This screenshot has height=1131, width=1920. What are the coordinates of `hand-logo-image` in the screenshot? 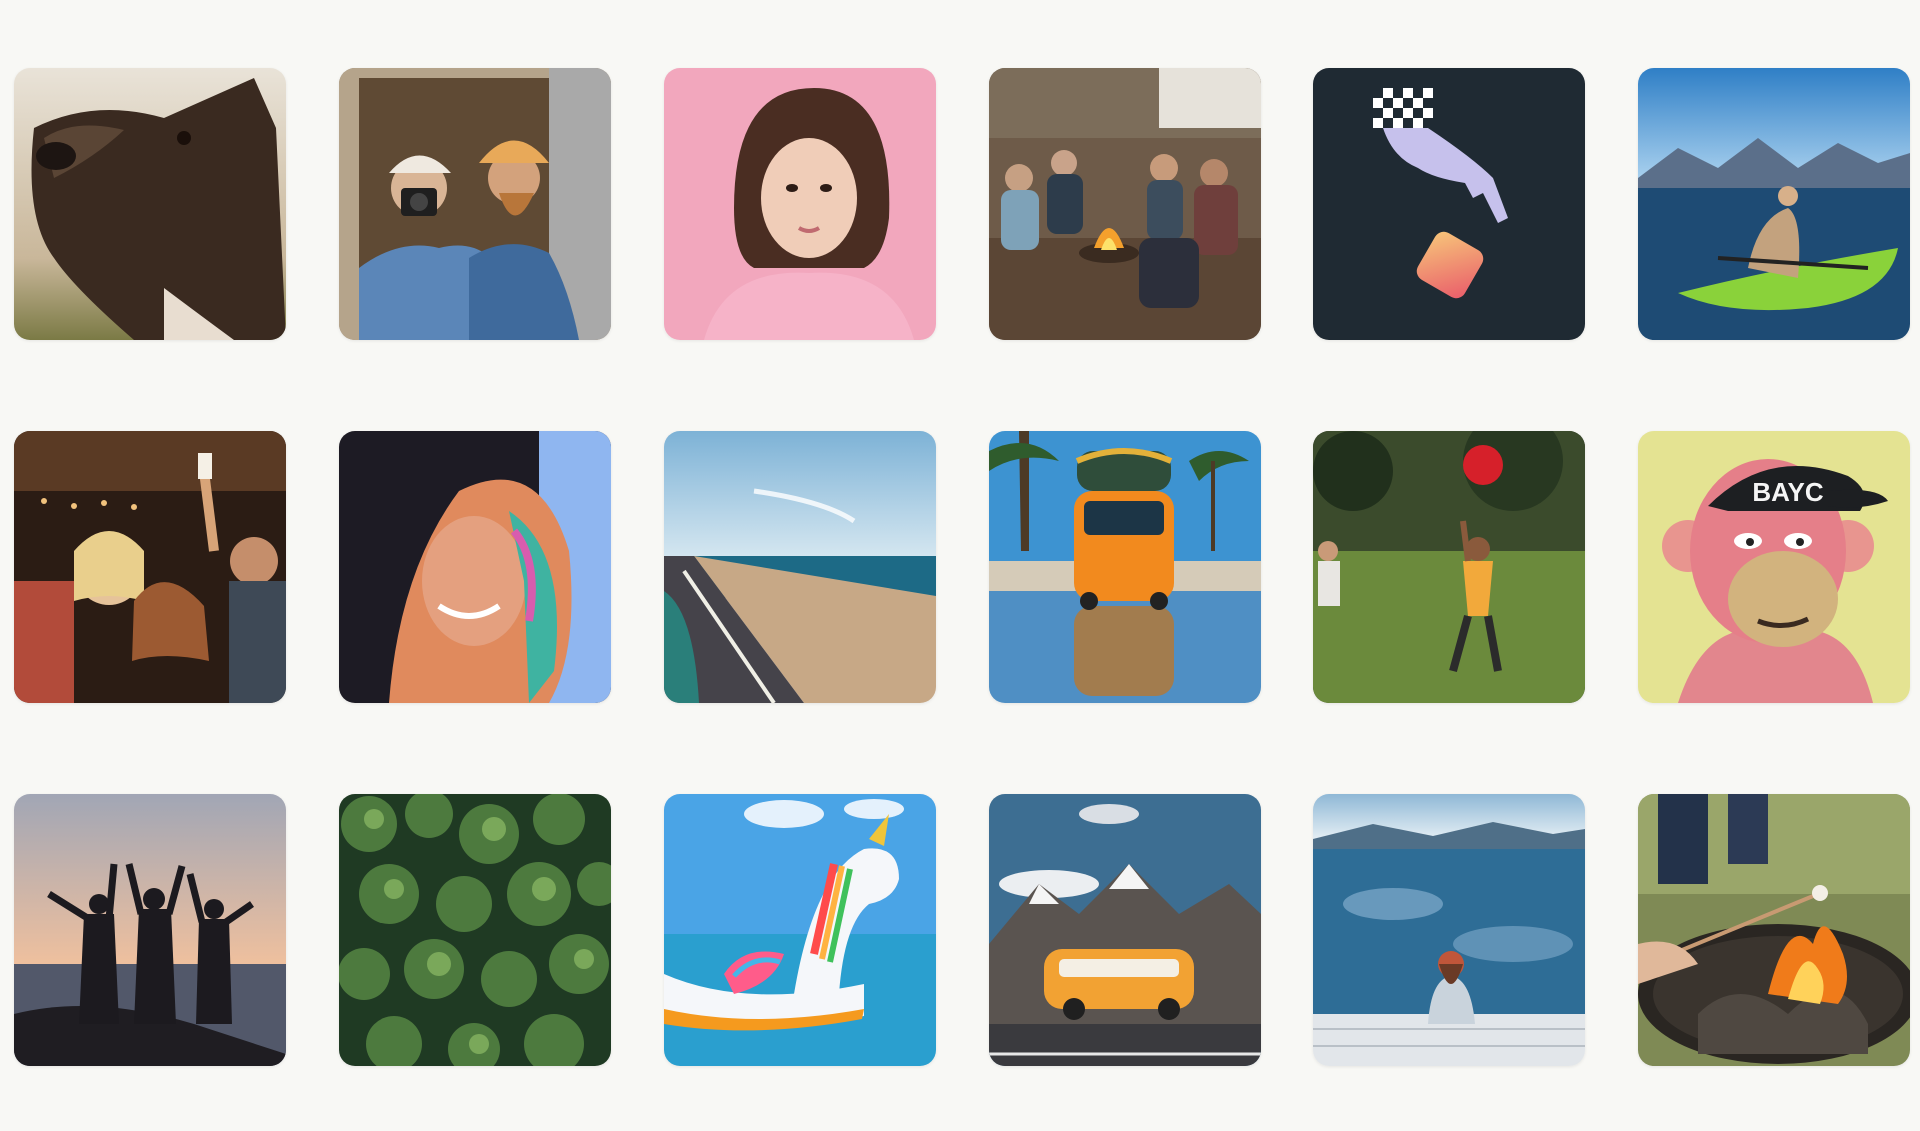 It's located at (1449, 204).